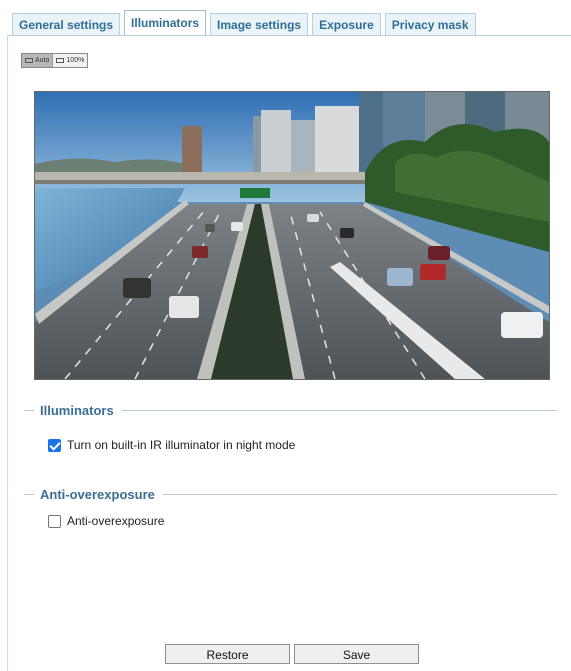  What do you see at coordinates (115, 521) in the screenshot?
I see `anti-overexposure-label: Anti-overexposure` at bounding box center [115, 521].